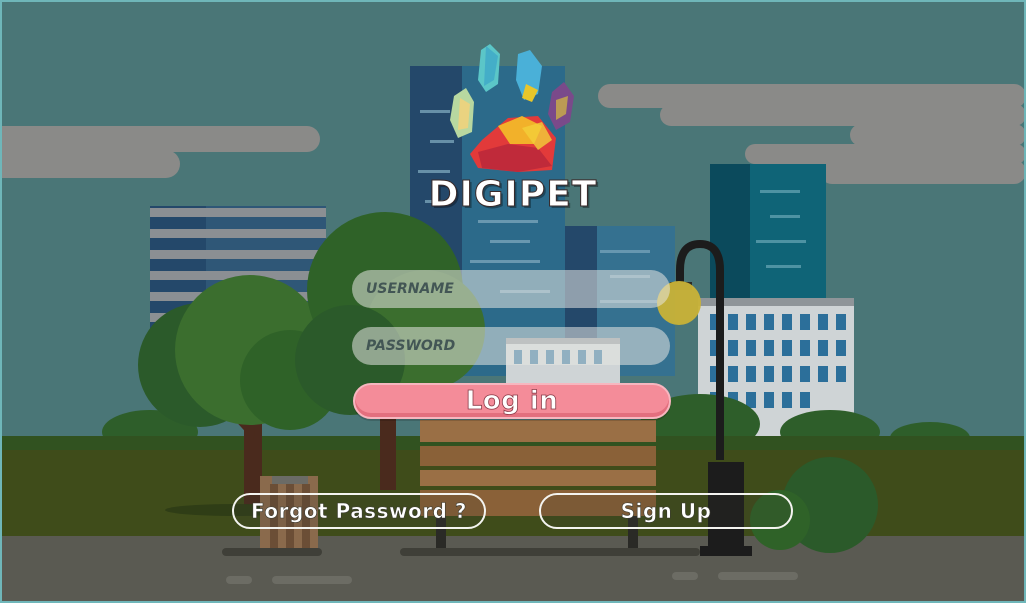 This screenshot has width=1026, height=603. I want to click on sign-up-button: Sign Up, so click(666, 511).